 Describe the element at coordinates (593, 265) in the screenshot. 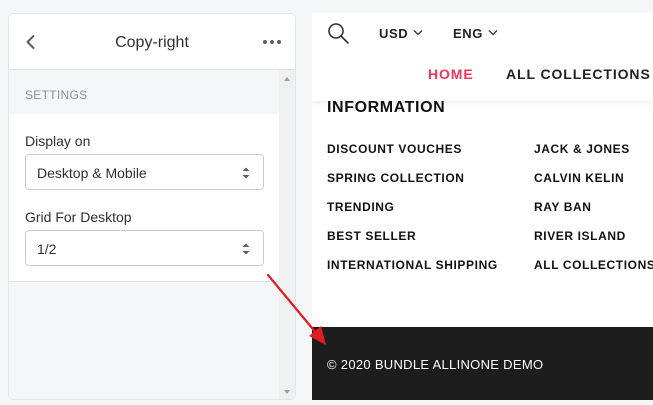

I see `footer-link: ALL COLLECTIONS` at that location.